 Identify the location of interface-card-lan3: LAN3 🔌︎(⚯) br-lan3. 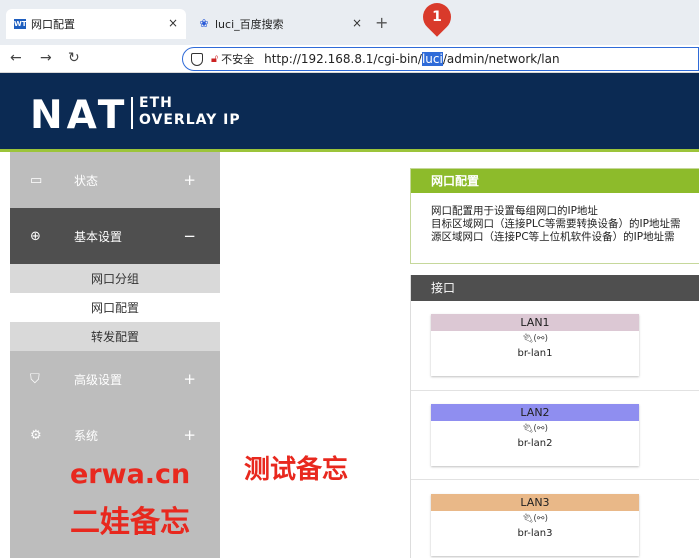
(535, 525).